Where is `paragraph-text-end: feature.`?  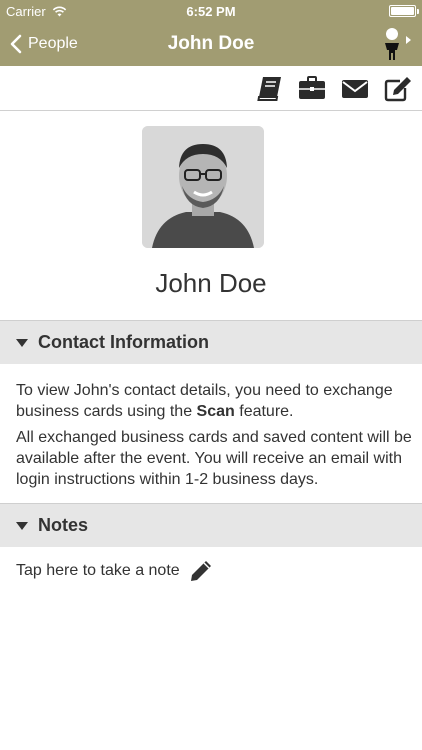
paragraph-text-end: feature. is located at coordinates (264, 411).